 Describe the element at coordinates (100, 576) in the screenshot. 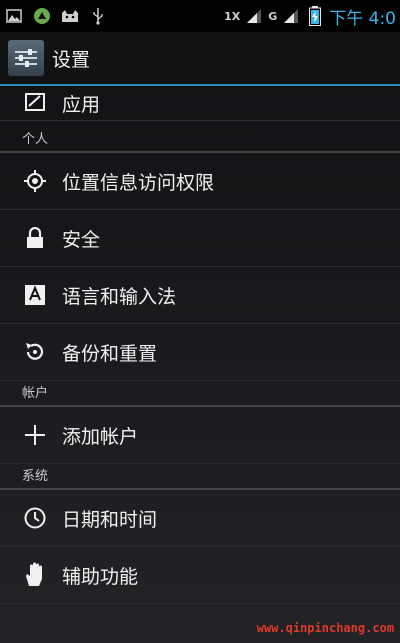

I see `settings-item-label: 辅助功能` at that location.